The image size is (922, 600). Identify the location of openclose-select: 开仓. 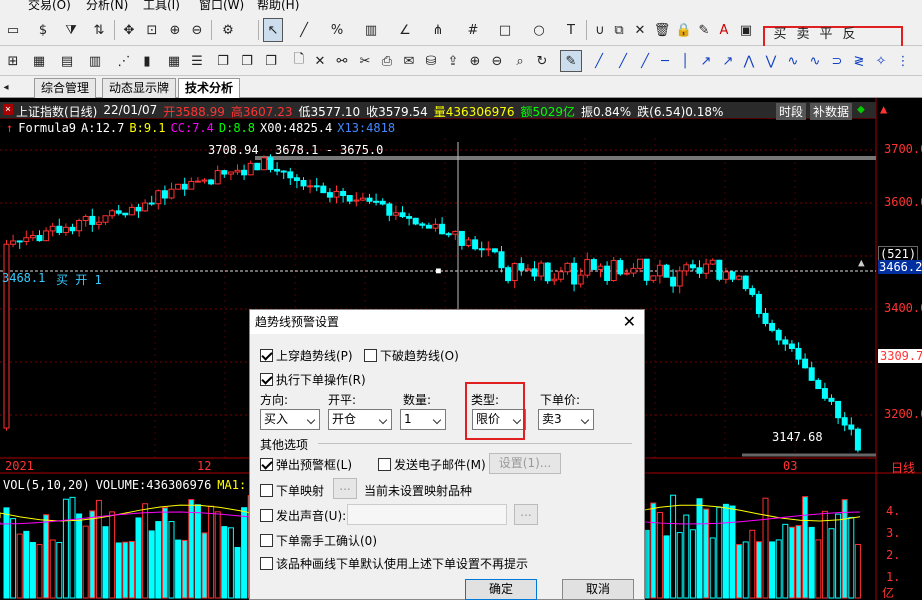
(360, 419).